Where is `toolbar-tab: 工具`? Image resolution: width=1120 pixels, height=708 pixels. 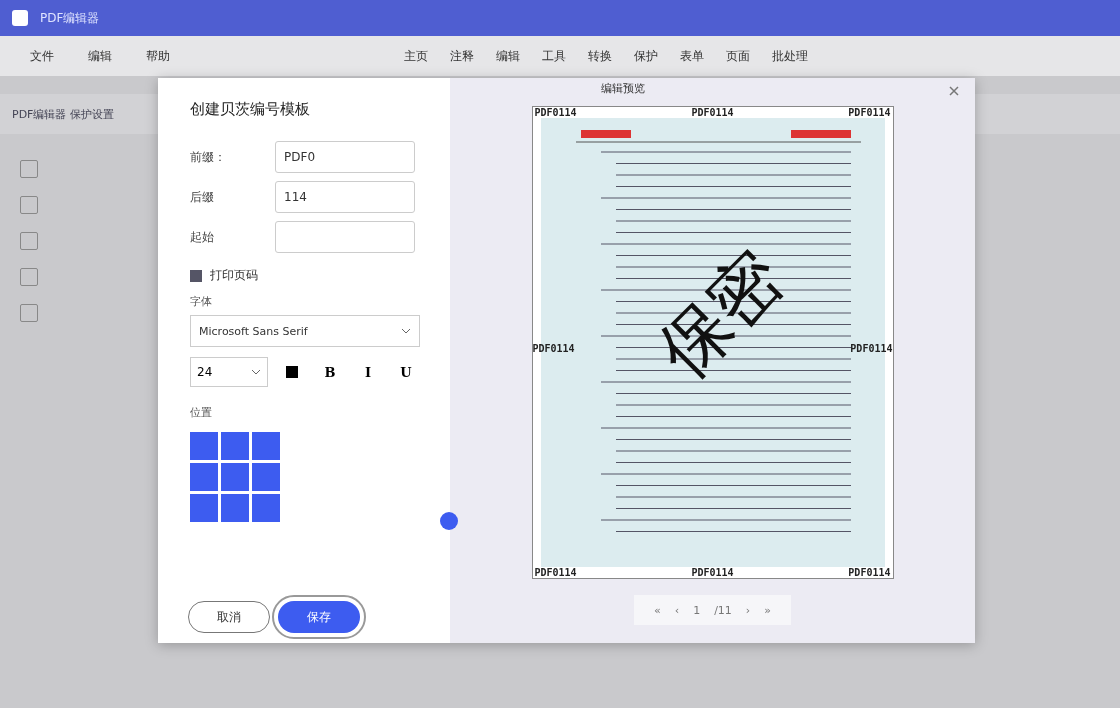 toolbar-tab: 工具 is located at coordinates (554, 56).